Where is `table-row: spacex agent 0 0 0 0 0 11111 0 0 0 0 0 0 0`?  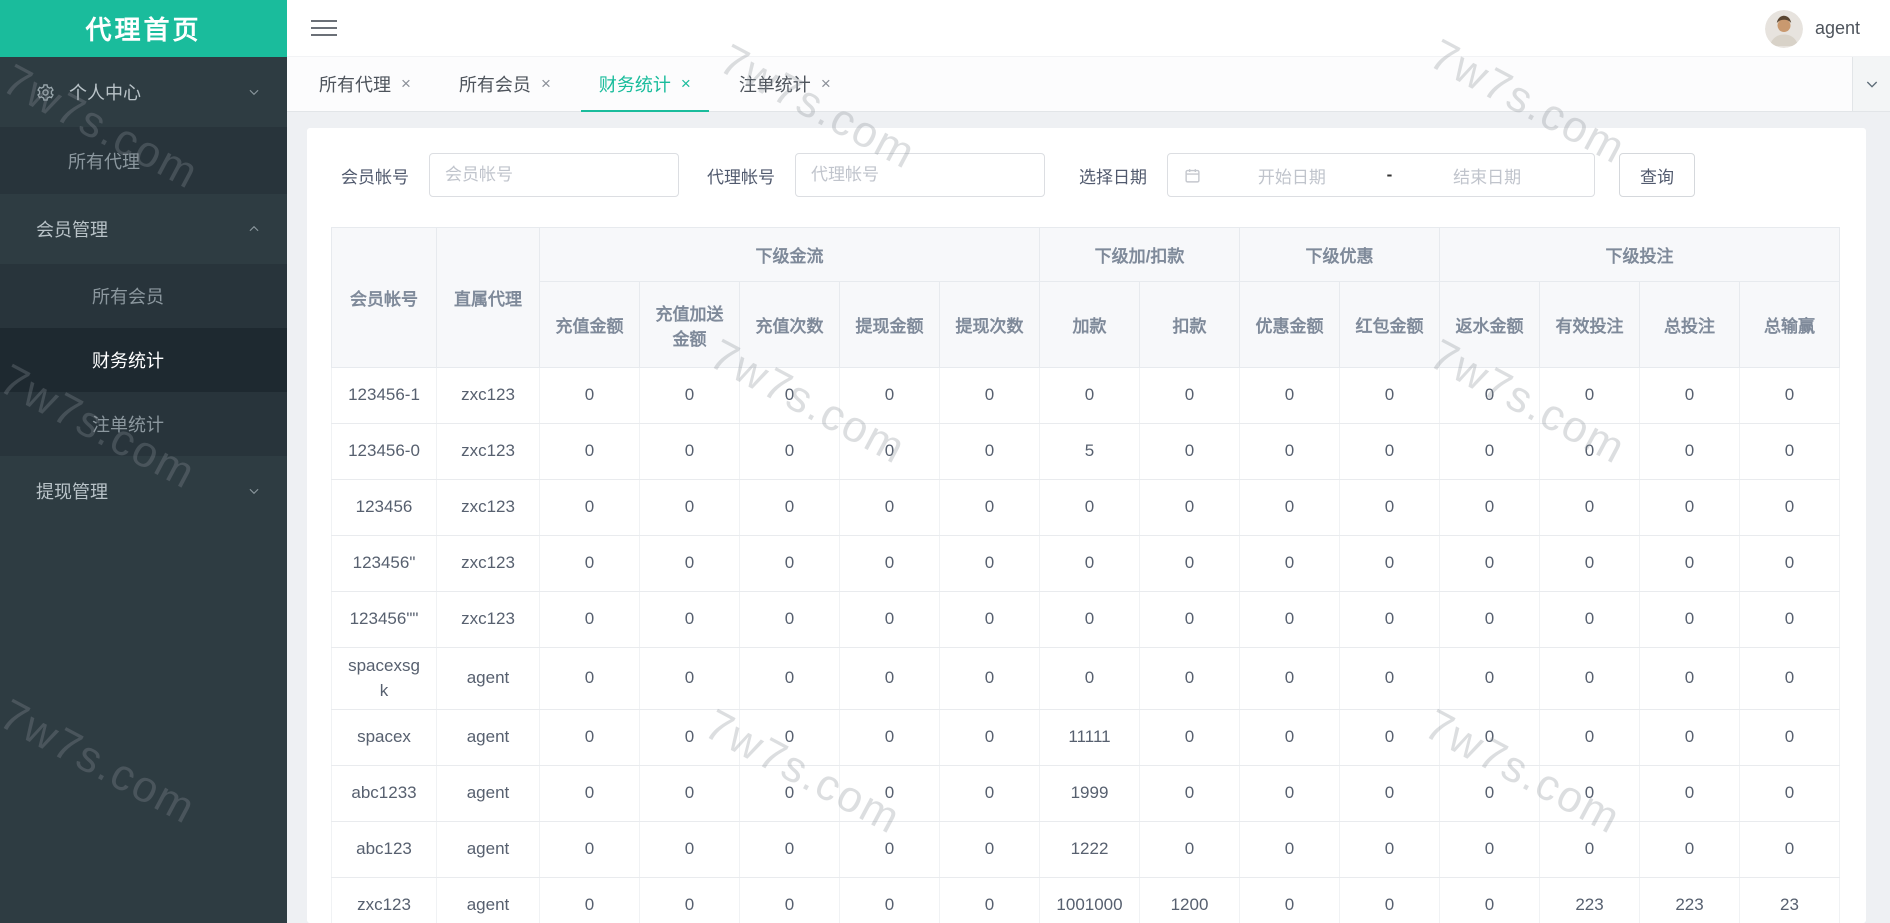 table-row: spacex agent 0 0 0 0 0 11111 0 0 0 0 0 0 0 is located at coordinates (1085, 738).